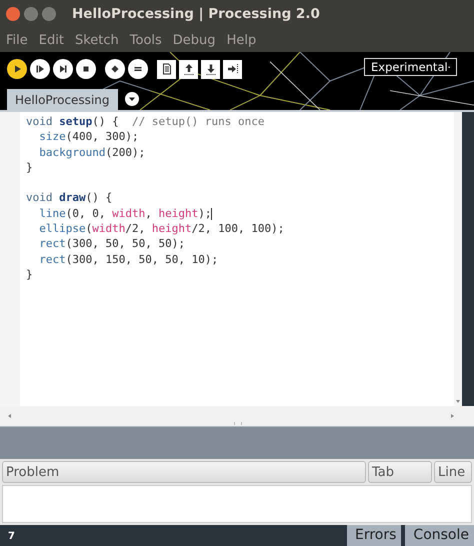 This screenshot has height=546, width=474. I want to click on code-line: line(0, 0, width, height);, so click(125, 213).